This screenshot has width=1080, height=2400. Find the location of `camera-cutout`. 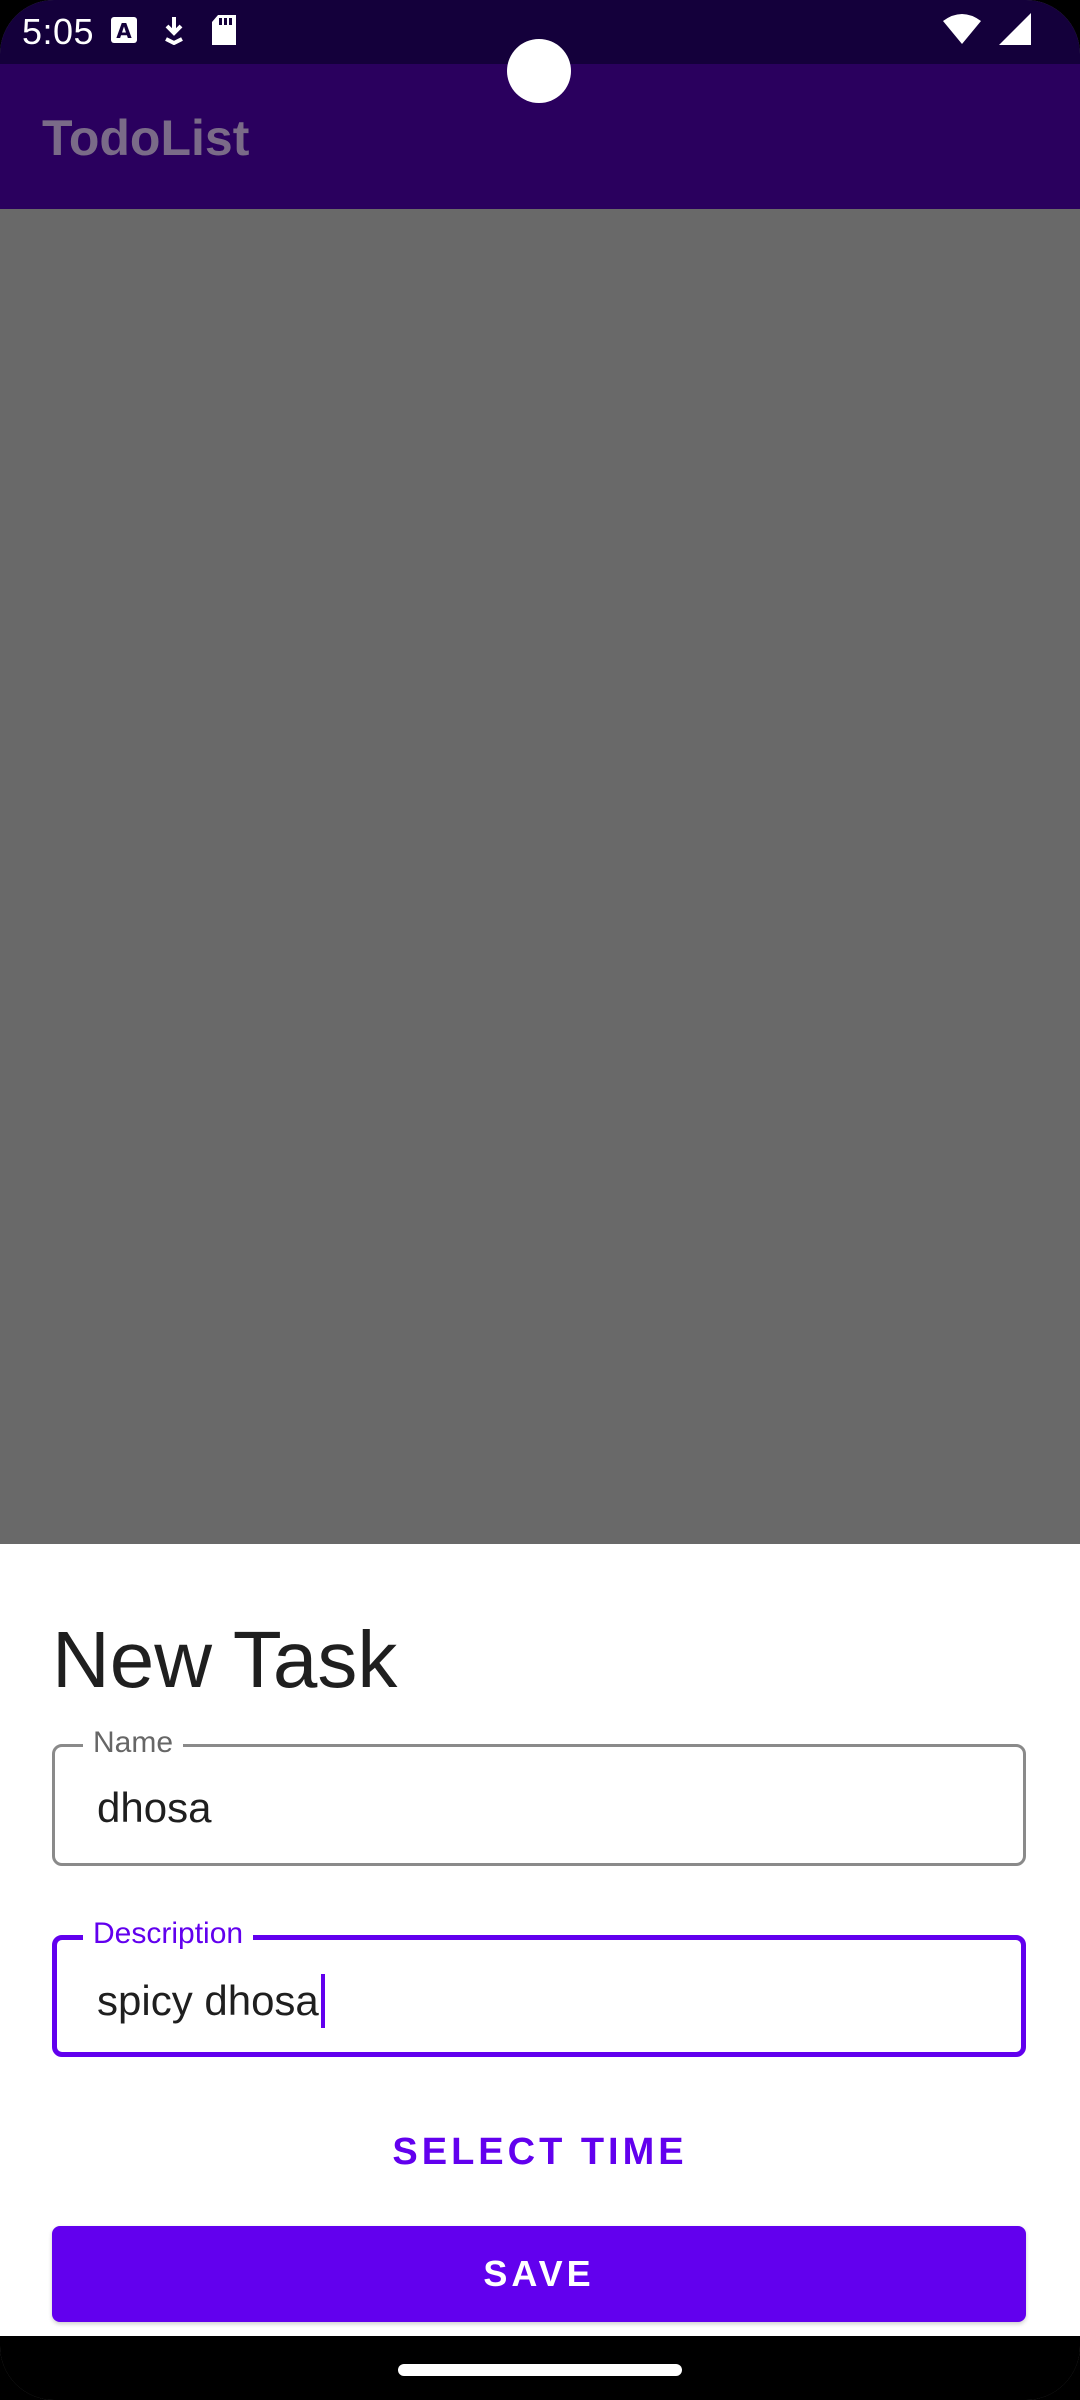

camera-cutout is located at coordinates (539, 71).